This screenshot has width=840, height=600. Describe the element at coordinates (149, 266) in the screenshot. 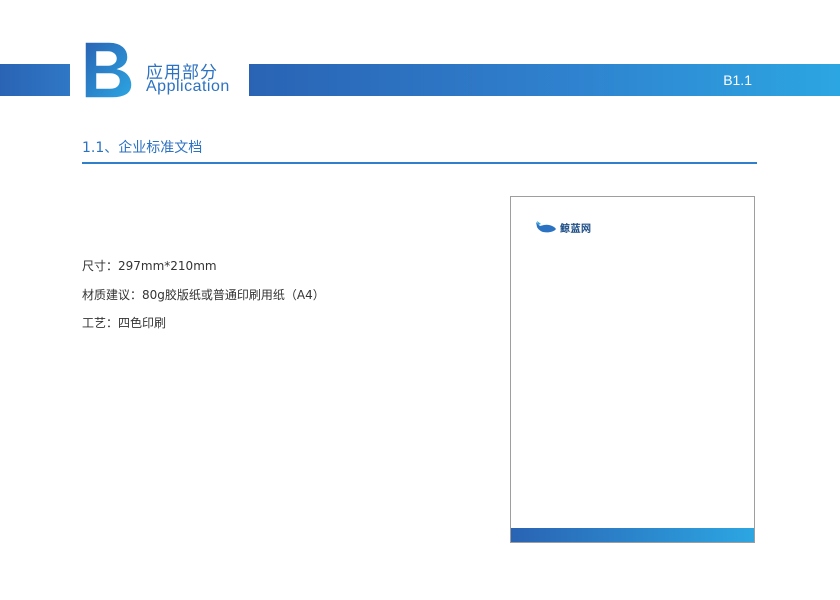

I see `spec-size: 尺寸：297mm*210mm` at that location.